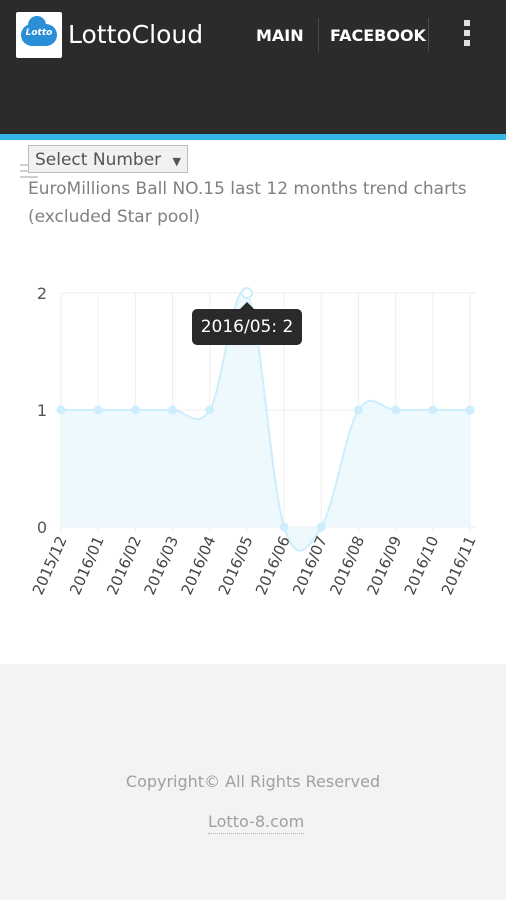 The image size is (506, 900). I want to click on accent-divider, so click(253, 137).